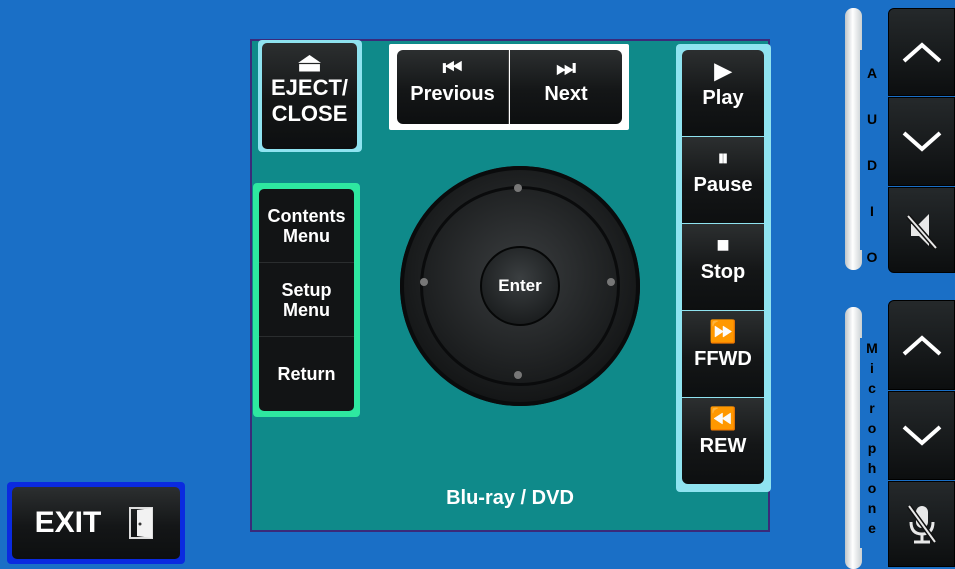 Image resolution: width=955 pixels, height=569 pixels. What do you see at coordinates (306, 215) in the screenshot?
I see `contents-menu-line1: Contents` at bounding box center [306, 215].